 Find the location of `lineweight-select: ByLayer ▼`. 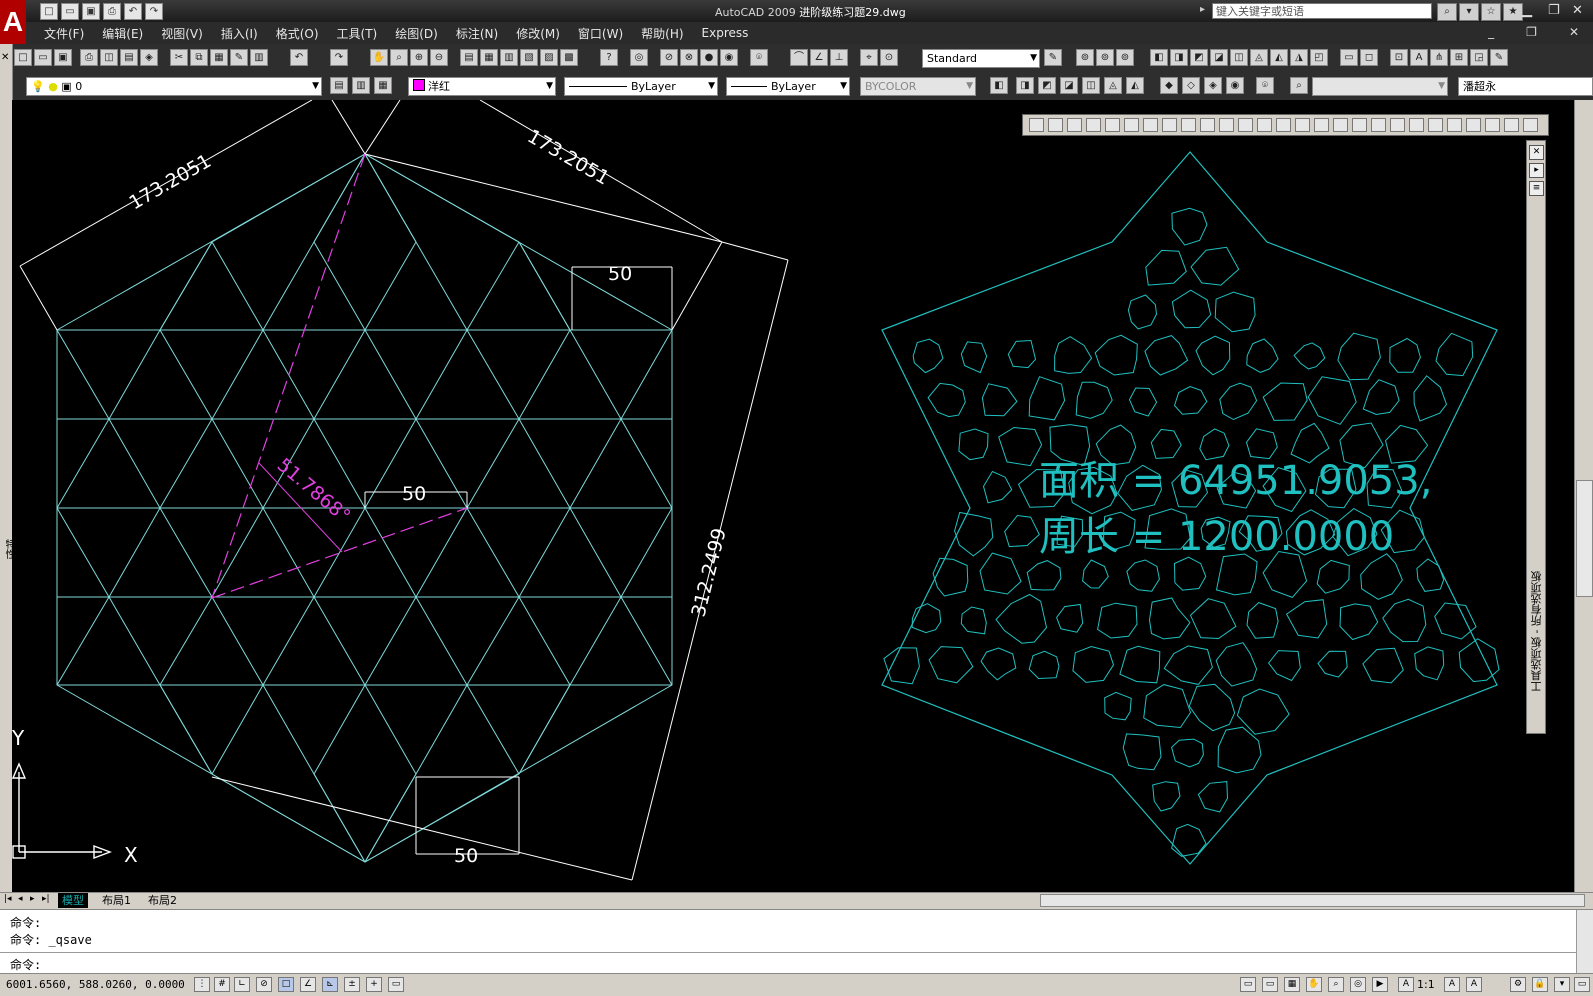

lineweight-select: ByLayer ▼ is located at coordinates (788, 86).